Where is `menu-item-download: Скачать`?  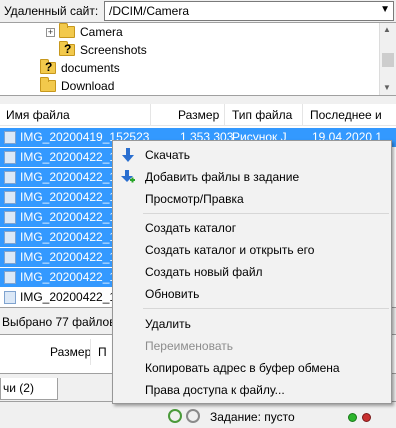
menu-item-download: Скачать is located at coordinates (252, 155).